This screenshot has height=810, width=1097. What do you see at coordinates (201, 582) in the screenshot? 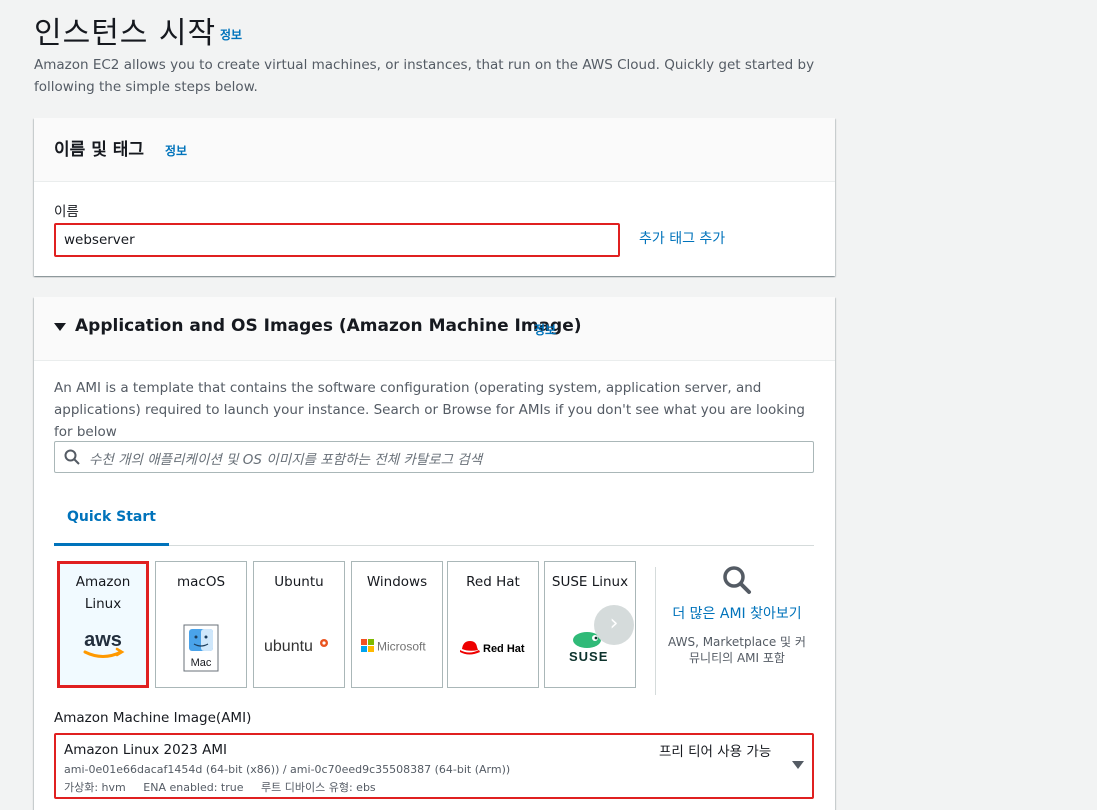
I see `os-card-label: macOS` at bounding box center [201, 582].